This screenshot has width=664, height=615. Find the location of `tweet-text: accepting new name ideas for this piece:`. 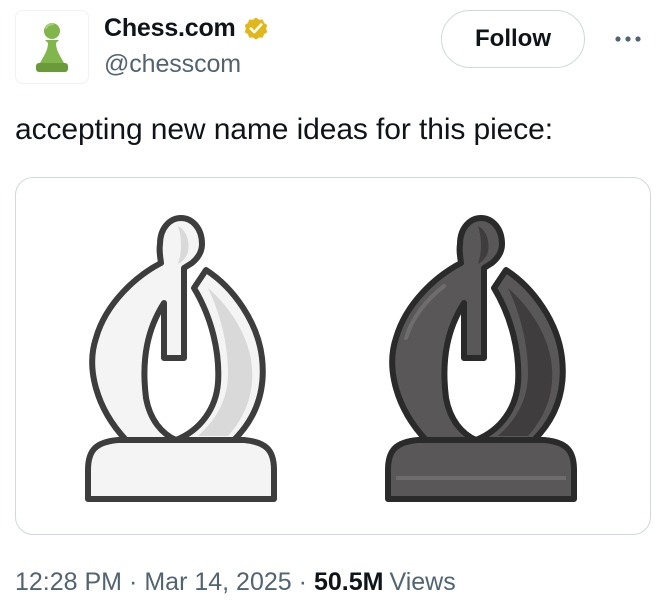

tweet-text: accepting new name ideas for this piece: is located at coordinates (284, 129).